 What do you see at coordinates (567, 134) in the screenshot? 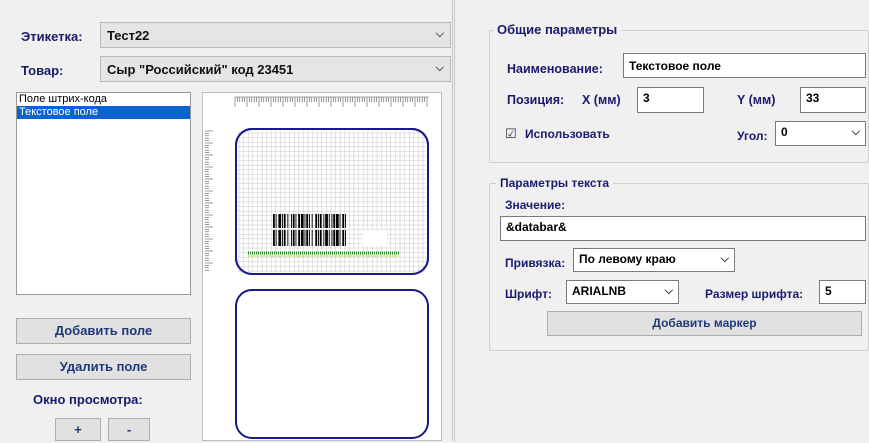
I see `use-label: Использовать` at bounding box center [567, 134].